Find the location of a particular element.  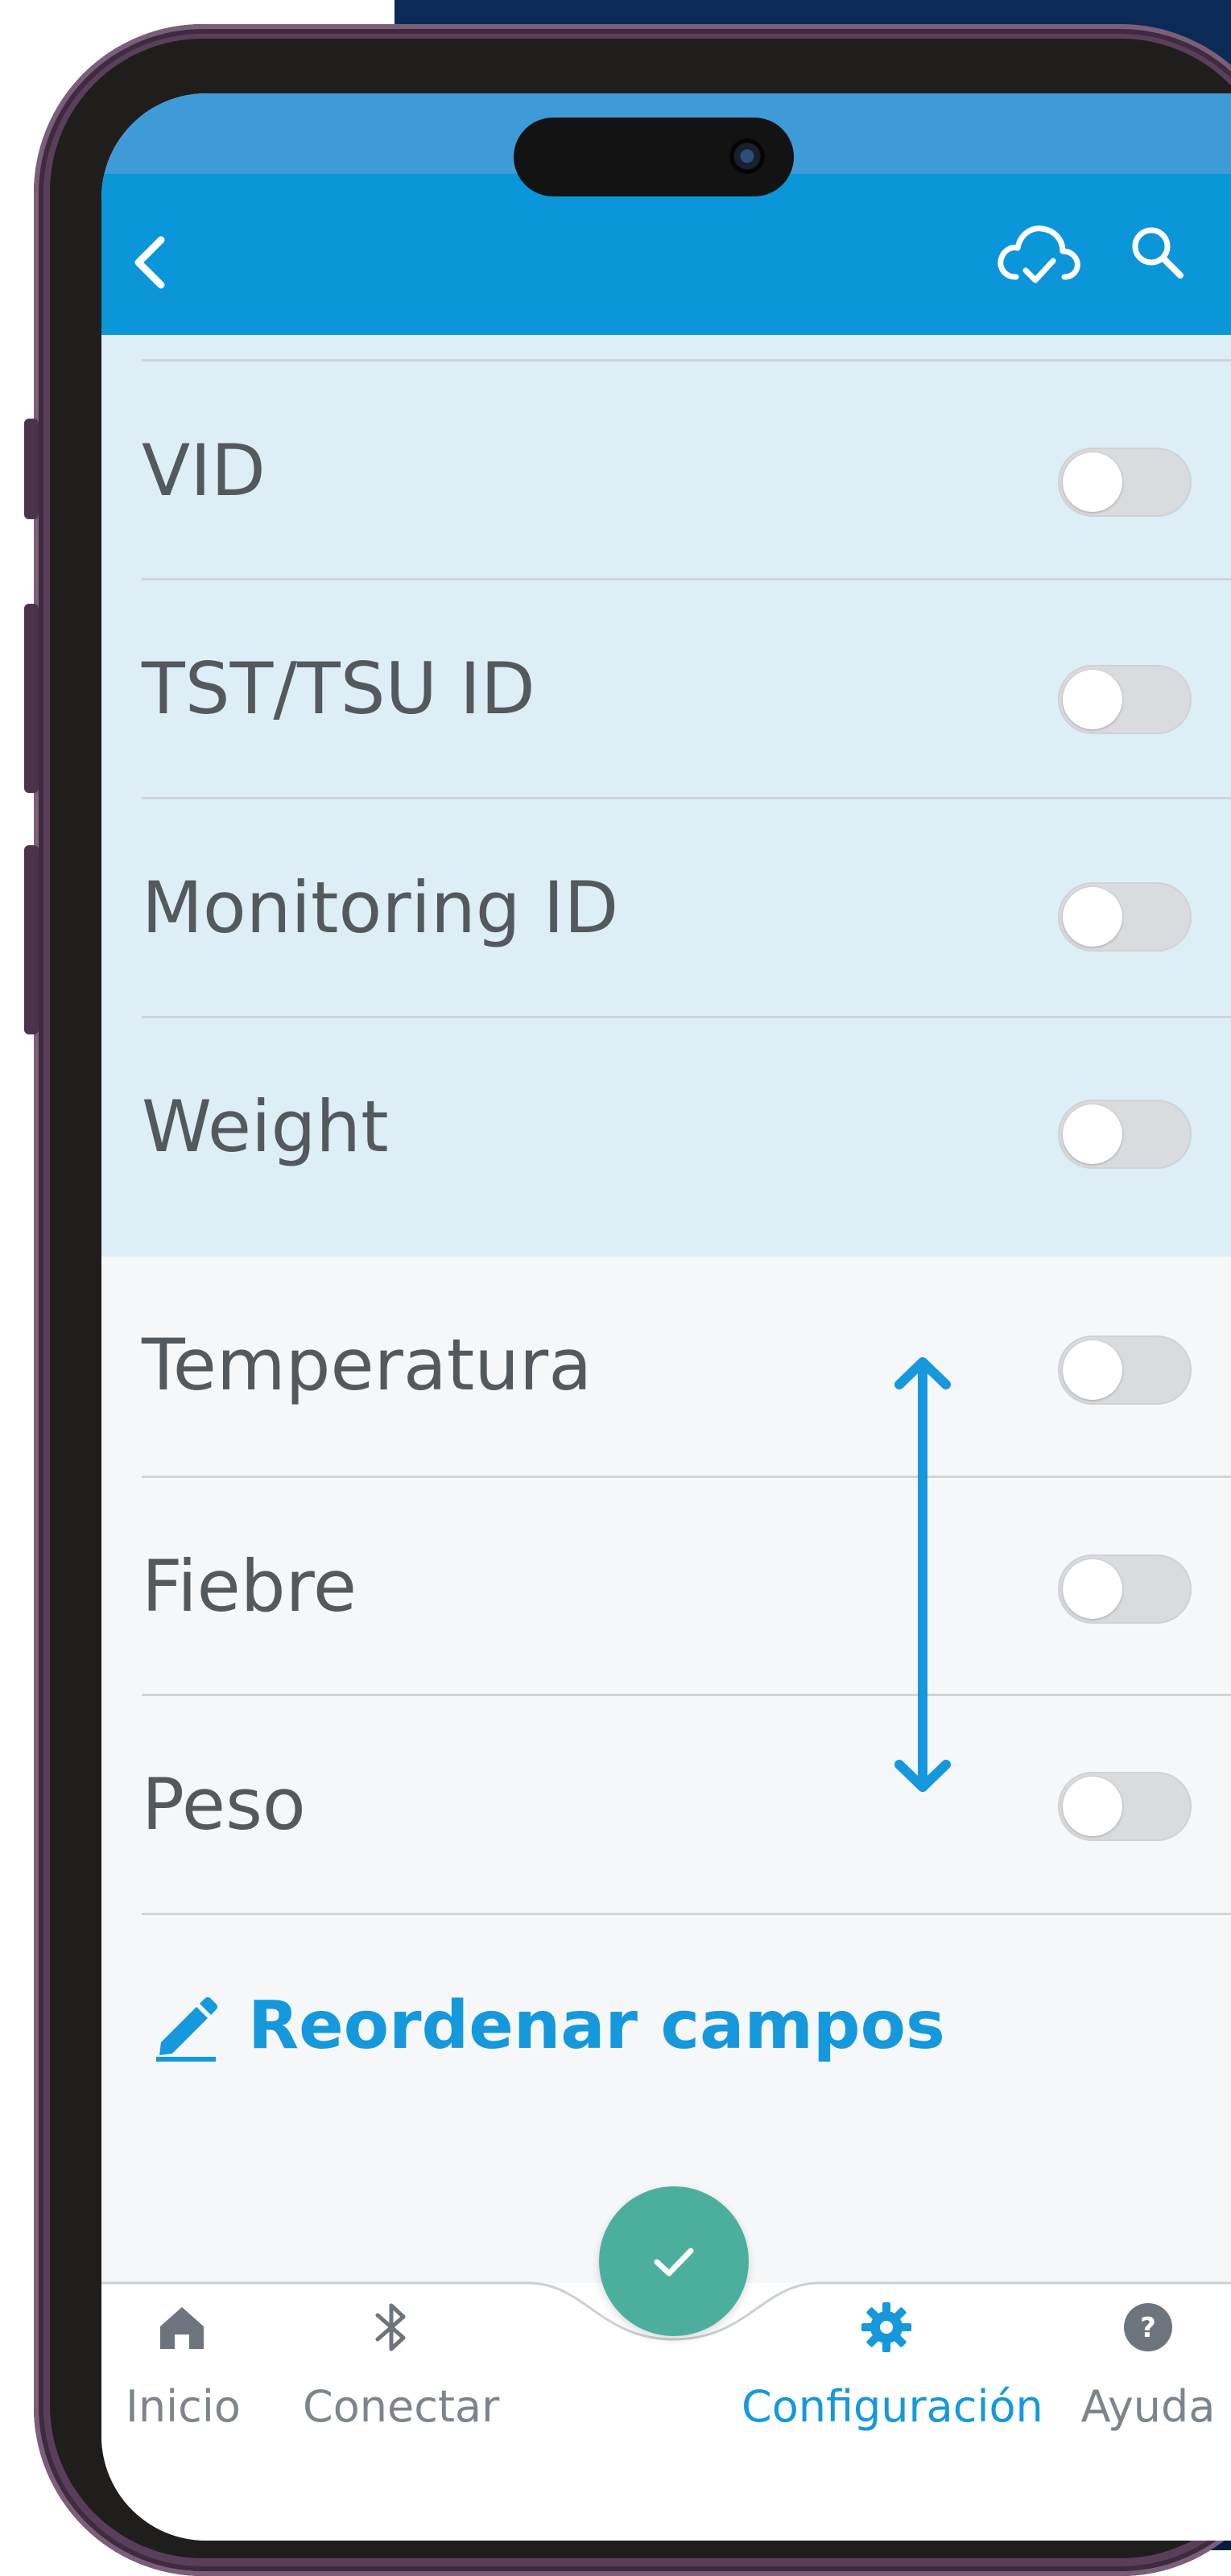

nav-label: Conectar is located at coordinates (401, 2406).